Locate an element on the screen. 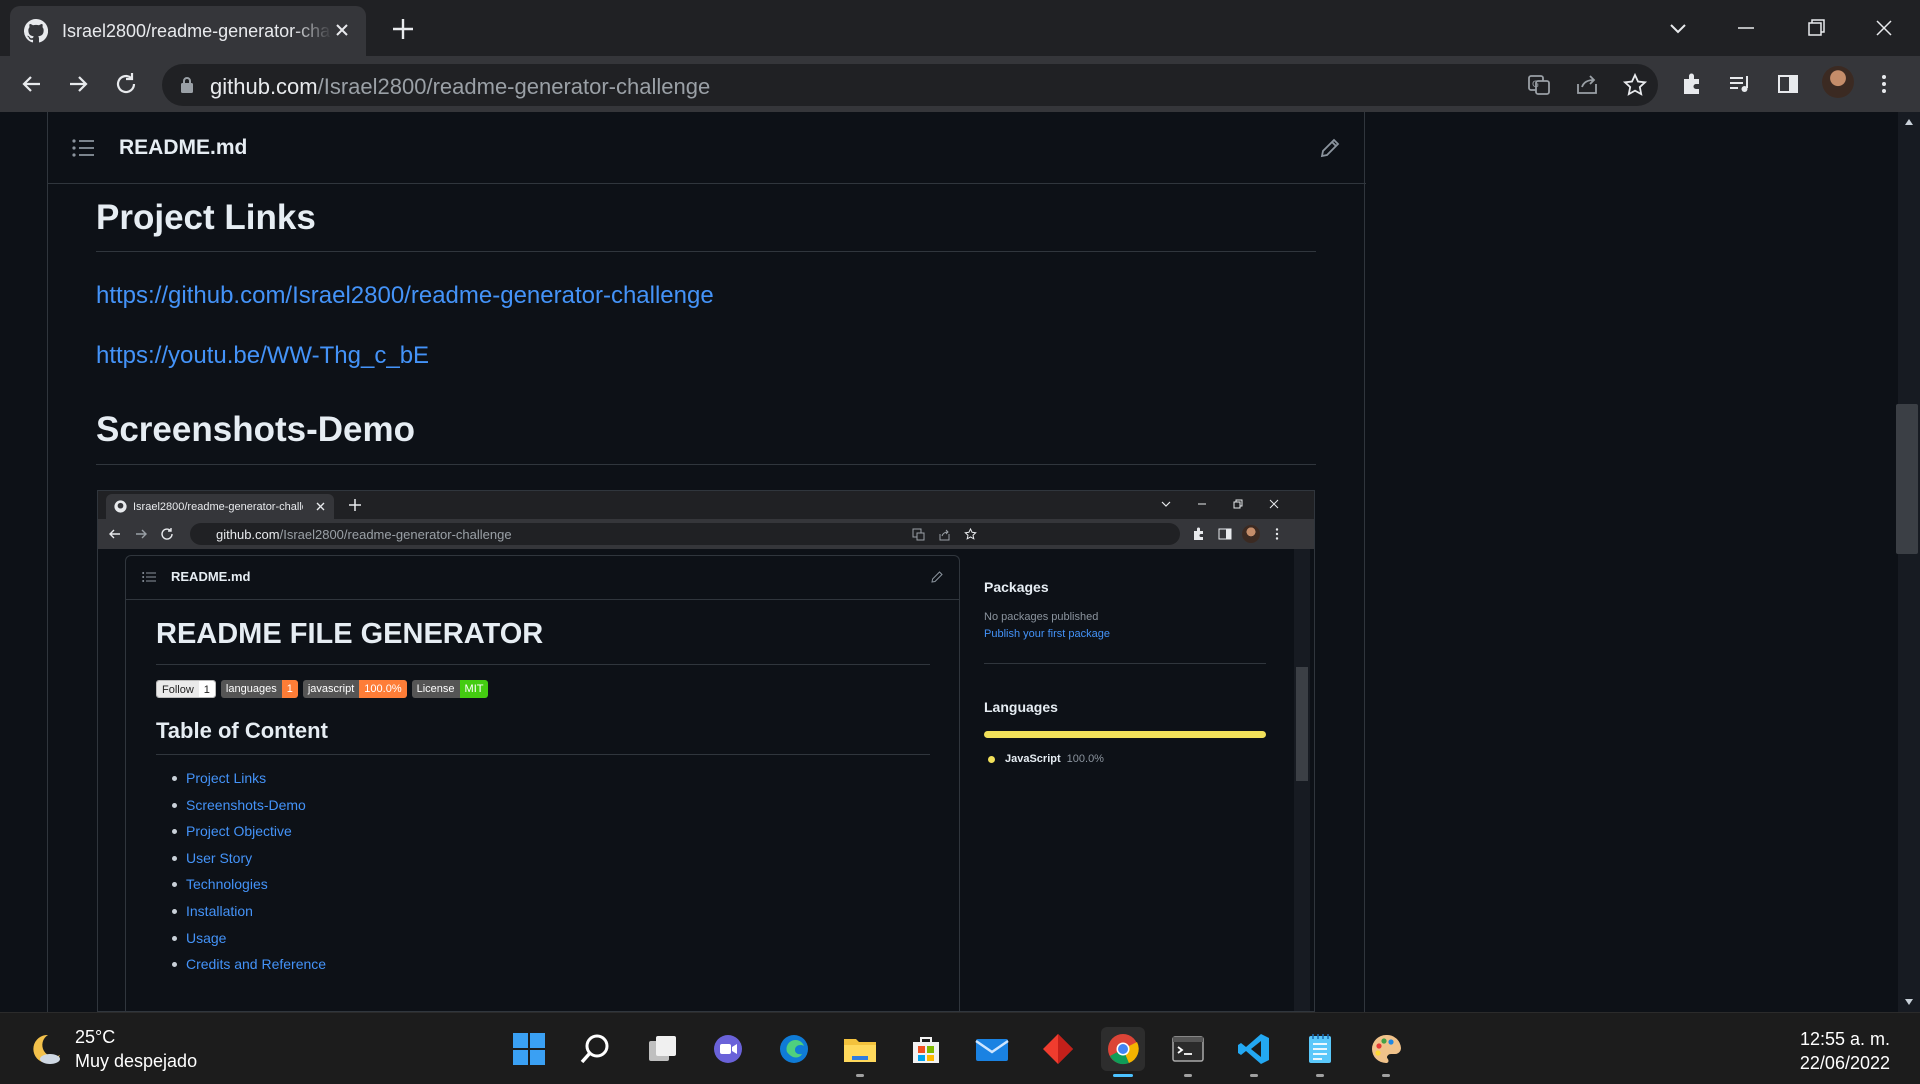 The image size is (1920, 1084). chevron-down-icon is located at coordinates (1166, 504).